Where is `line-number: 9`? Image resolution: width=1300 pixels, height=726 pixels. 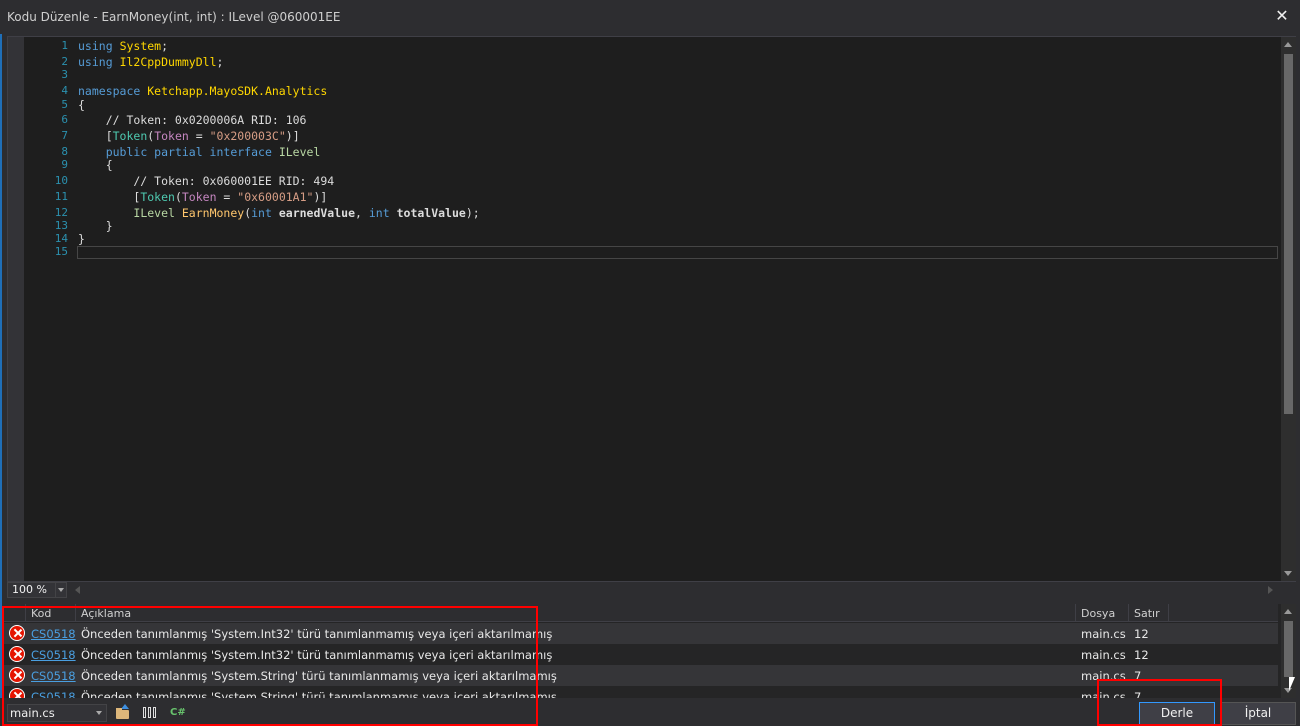 line-number: 9 is located at coordinates (64, 164).